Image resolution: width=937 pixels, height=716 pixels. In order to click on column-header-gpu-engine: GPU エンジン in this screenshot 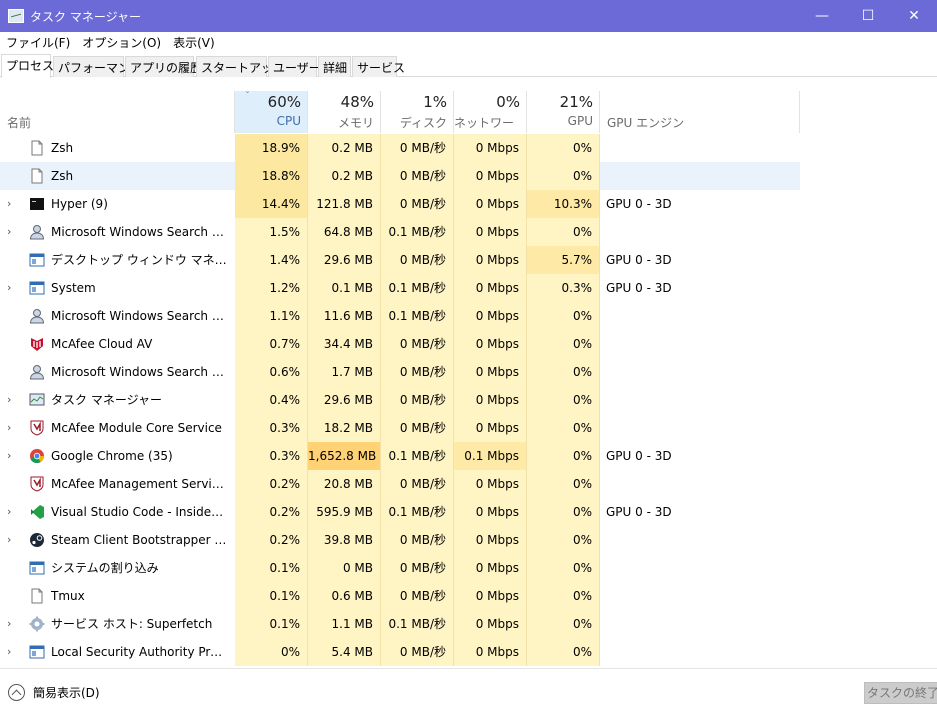, I will do `click(700, 112)`.